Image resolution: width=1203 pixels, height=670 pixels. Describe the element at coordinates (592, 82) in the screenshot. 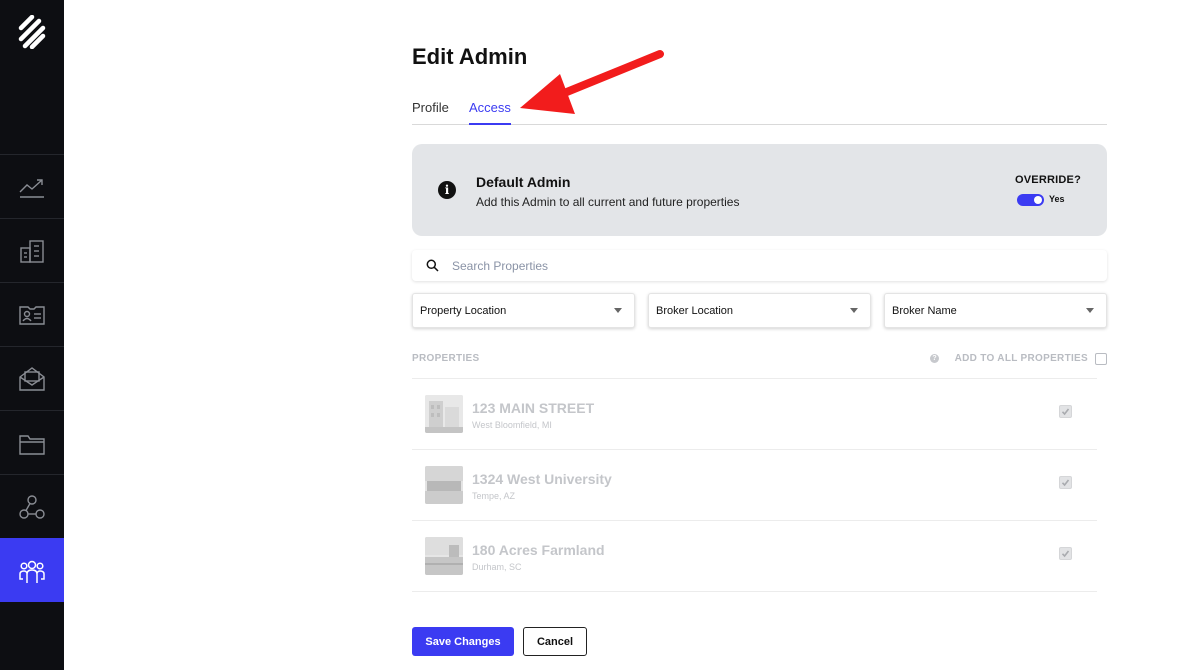

I see `annotation-arrow-icon` at that location.